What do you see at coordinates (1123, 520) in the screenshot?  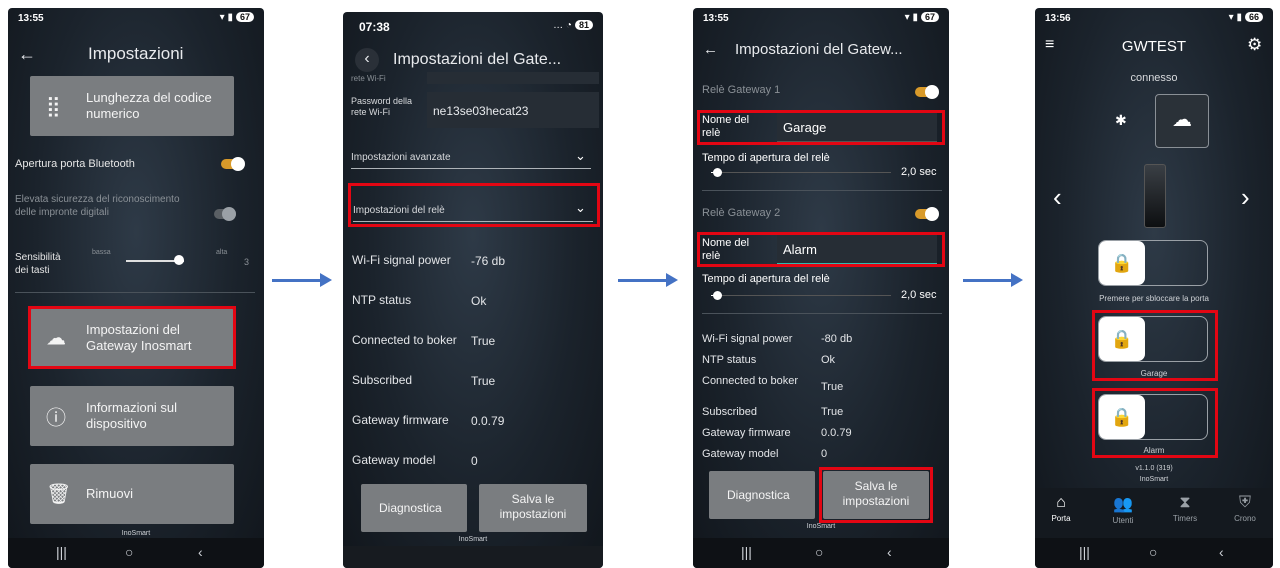 I see `tab-utenti-label: Utenti` at bounding box center [1123, 520].